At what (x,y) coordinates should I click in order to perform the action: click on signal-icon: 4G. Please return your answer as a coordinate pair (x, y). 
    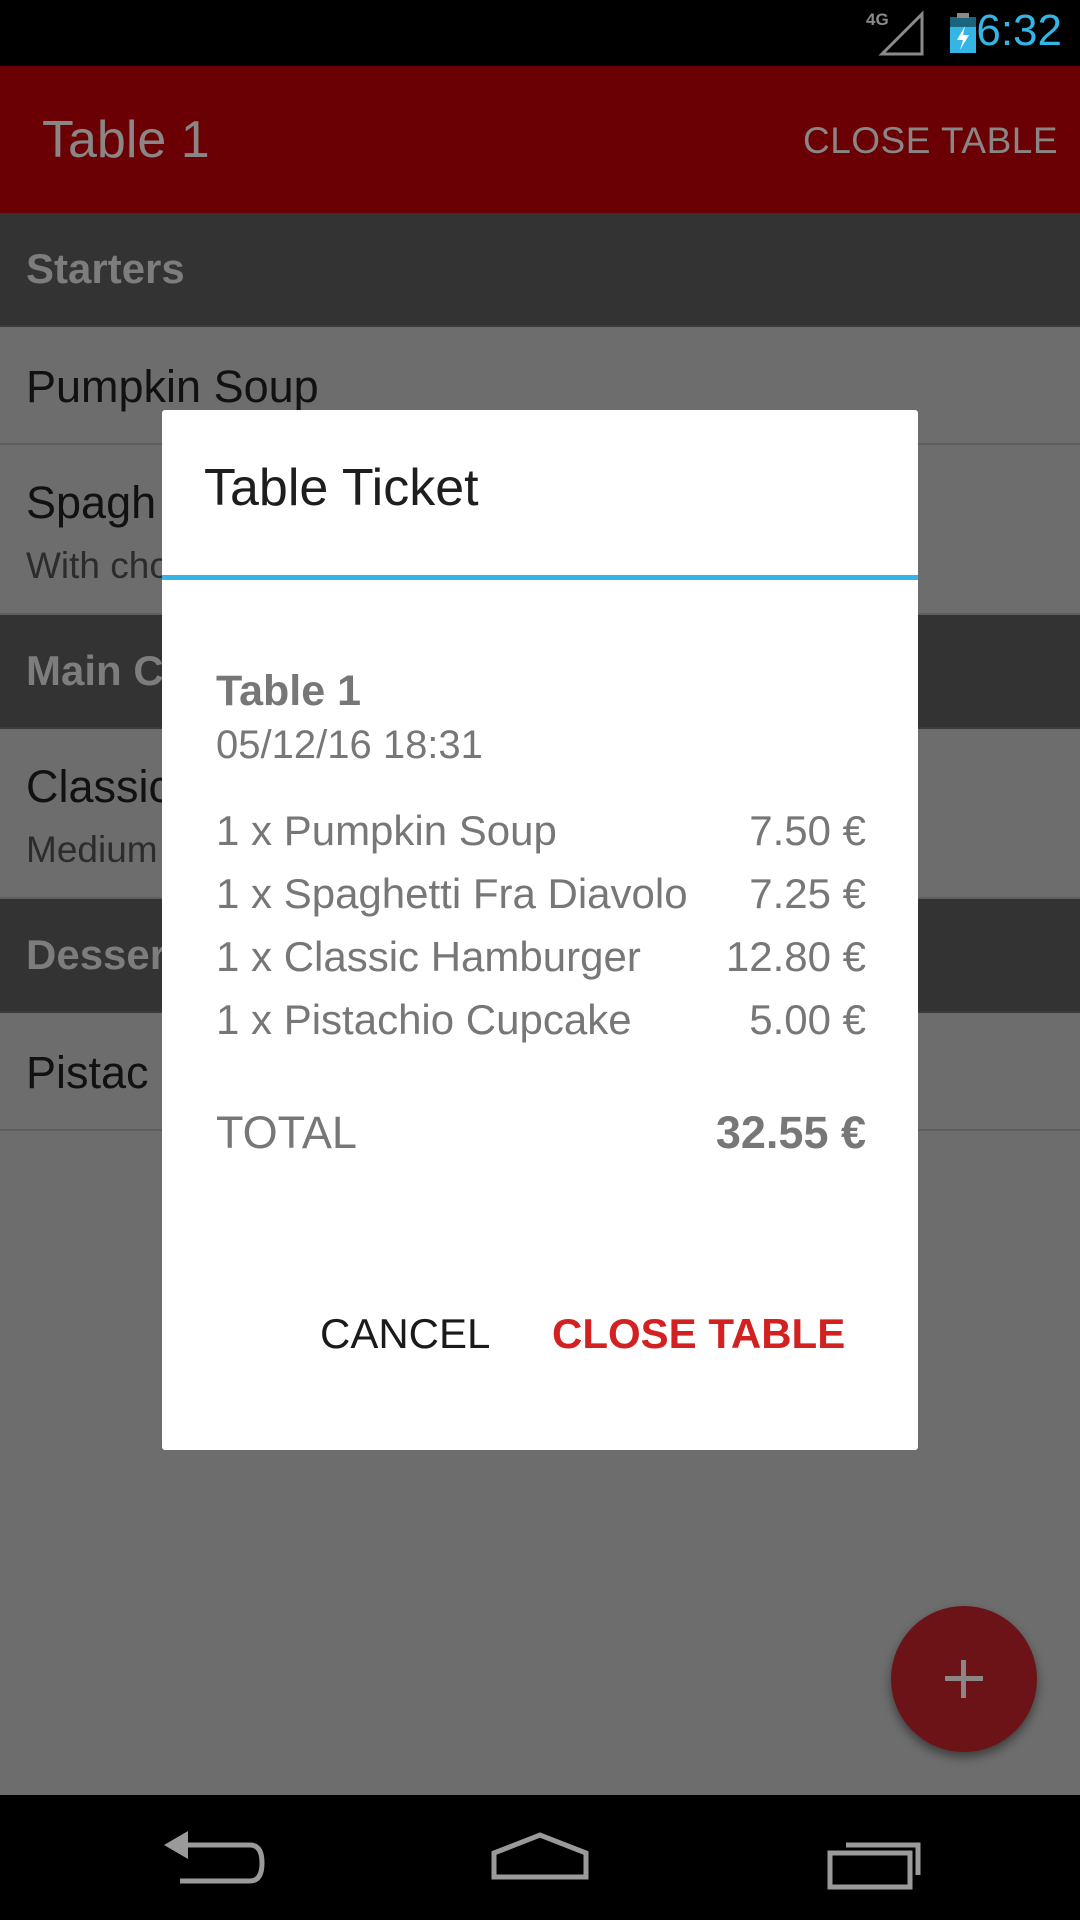
    Looking at the image, I should click on (895, 33).